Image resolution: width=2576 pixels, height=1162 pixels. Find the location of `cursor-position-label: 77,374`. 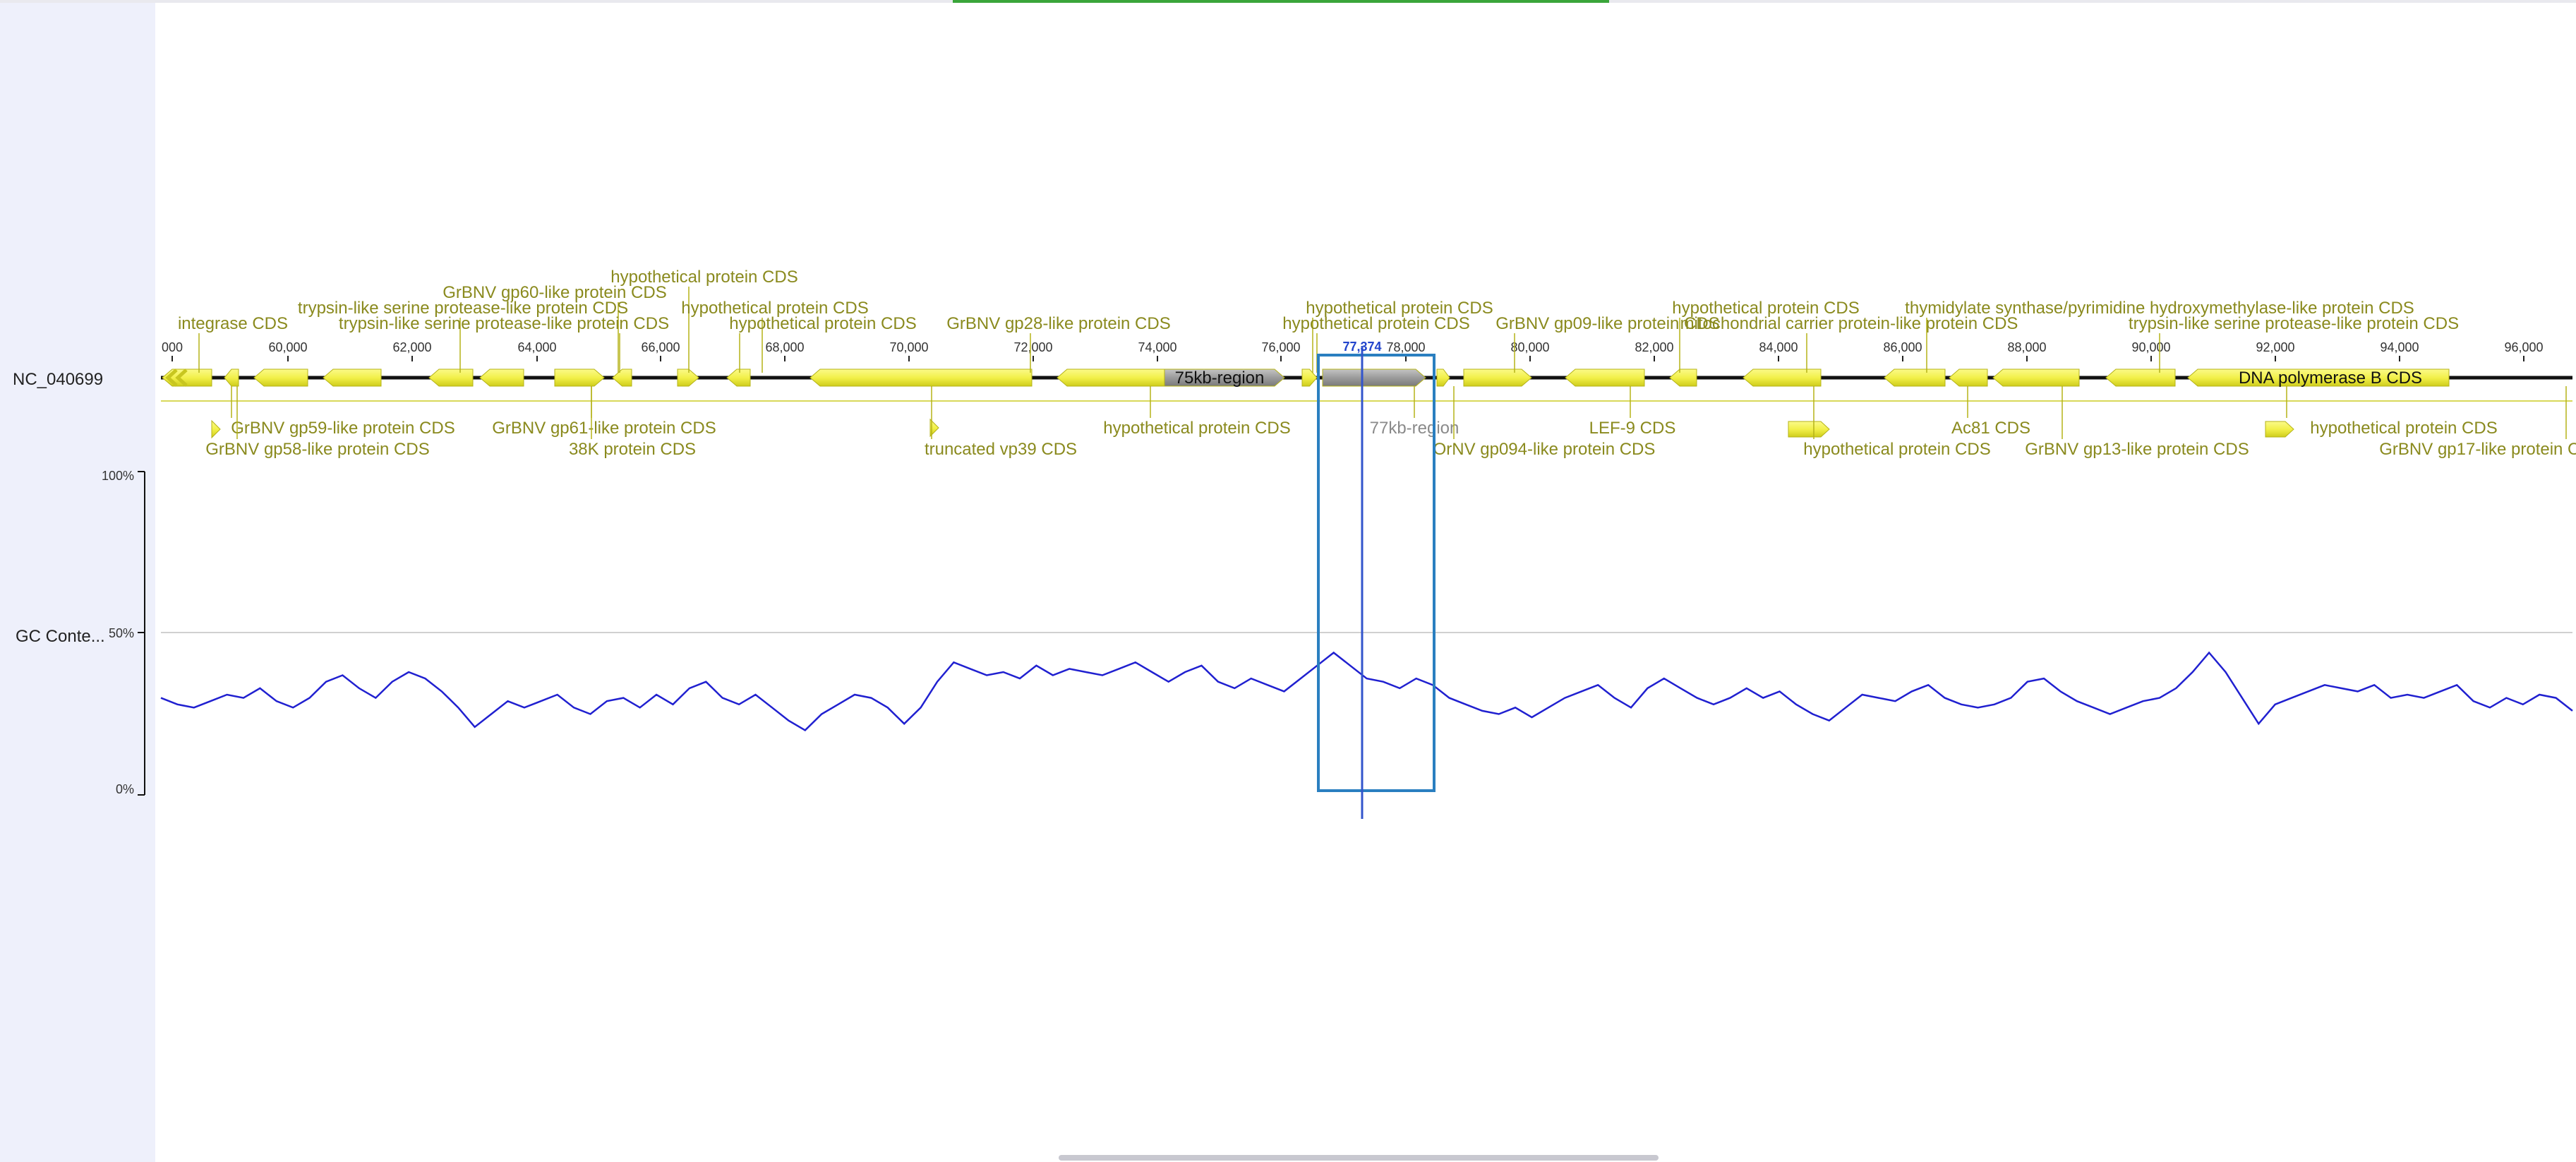

cursor-position-label: 77,374 is located at coordinates (1361, 347).